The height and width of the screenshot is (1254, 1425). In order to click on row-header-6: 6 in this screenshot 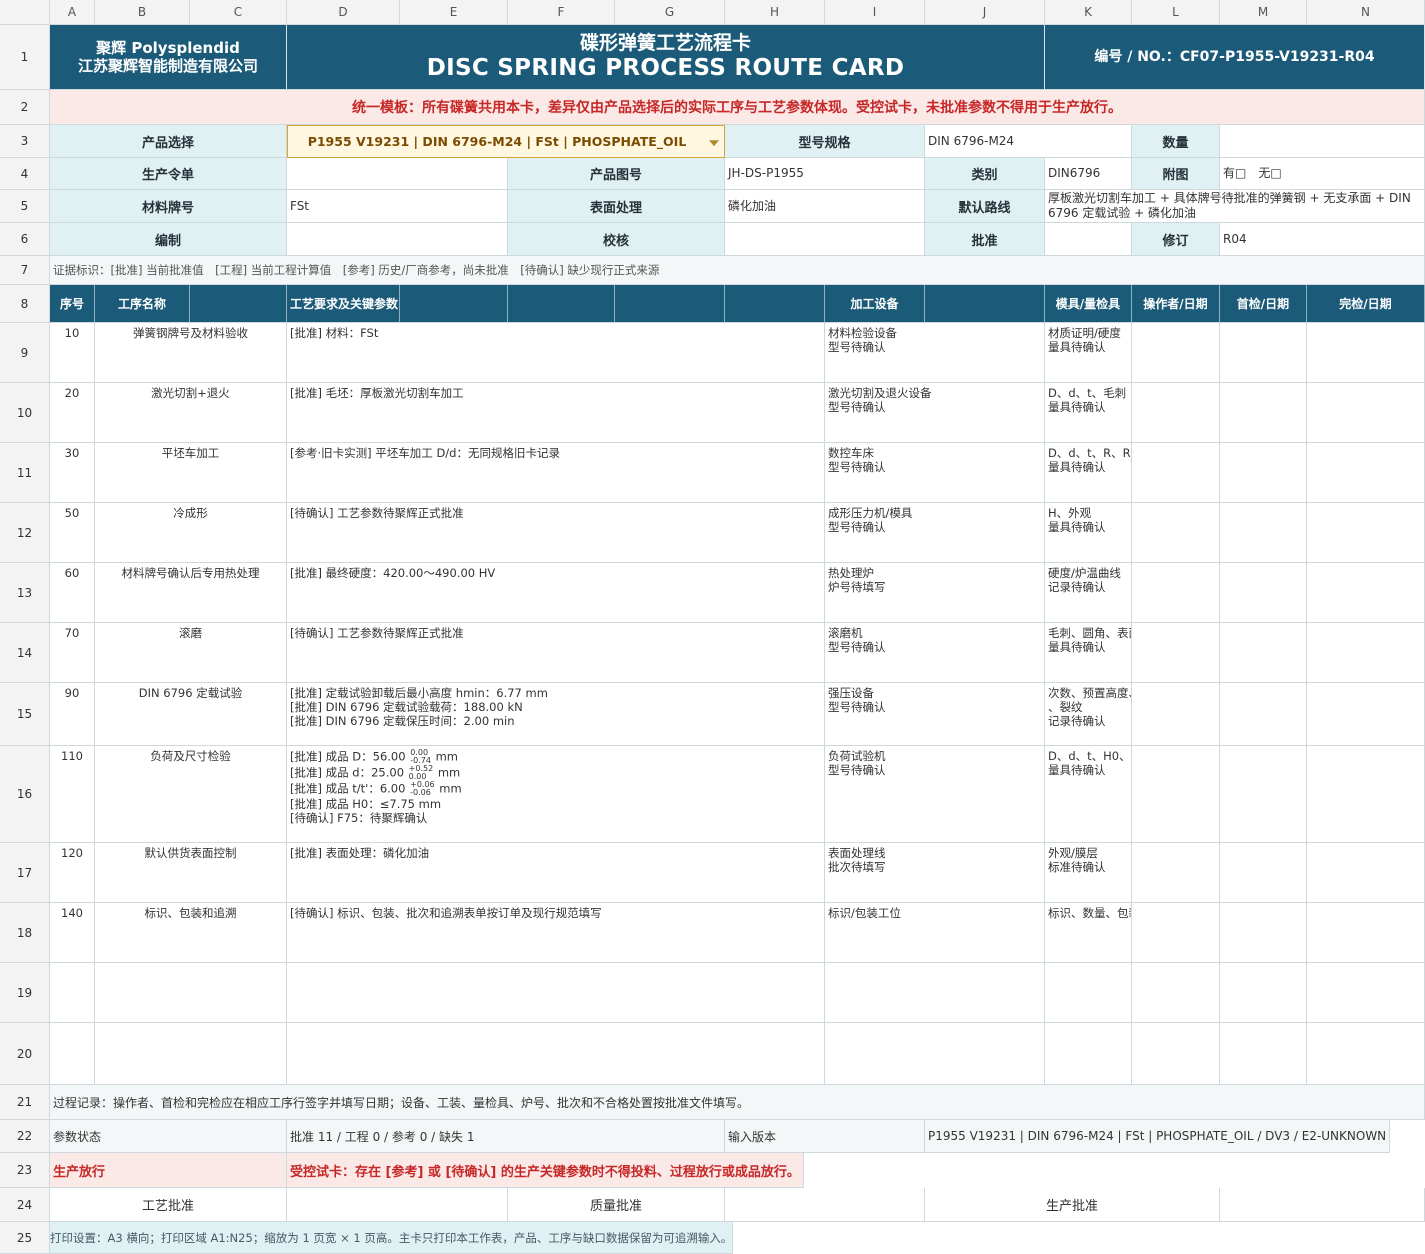, I will do `click(25, 239)`.